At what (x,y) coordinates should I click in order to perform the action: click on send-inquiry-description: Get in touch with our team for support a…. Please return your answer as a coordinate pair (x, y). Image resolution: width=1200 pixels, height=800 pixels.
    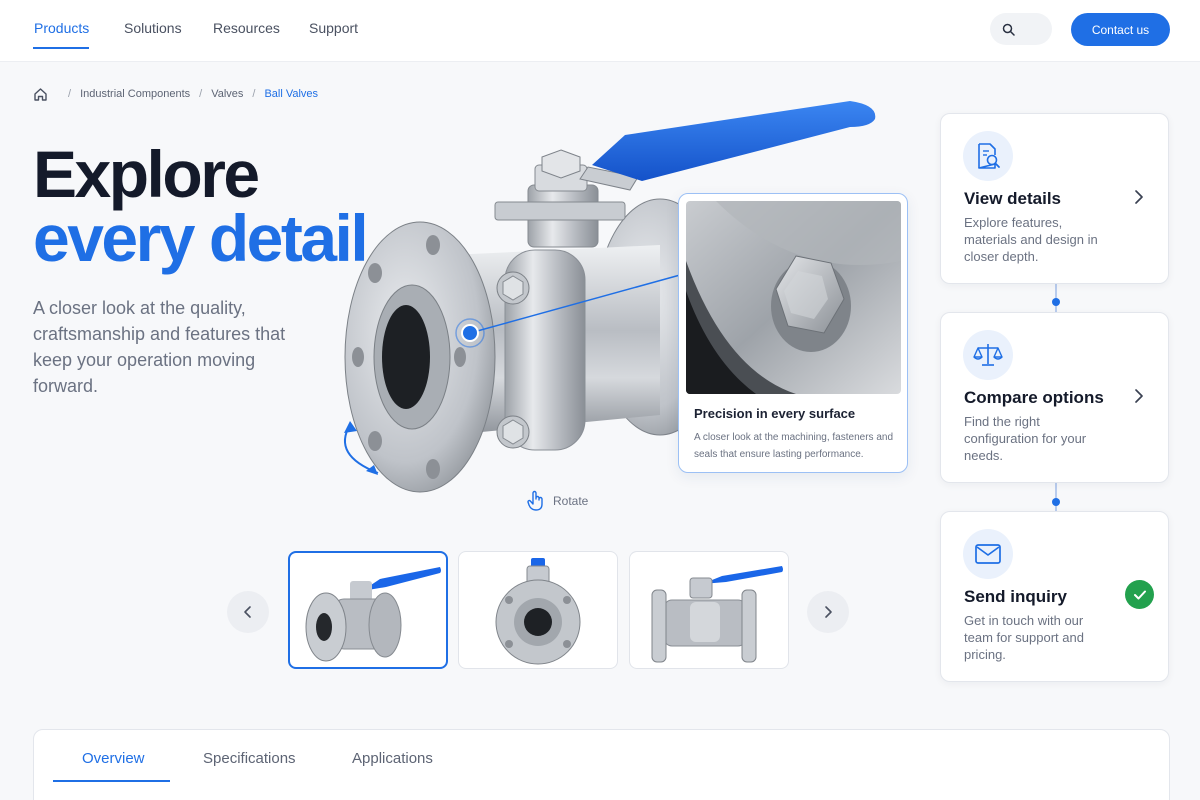
    Looking at the image, I should click on (1024, 637).